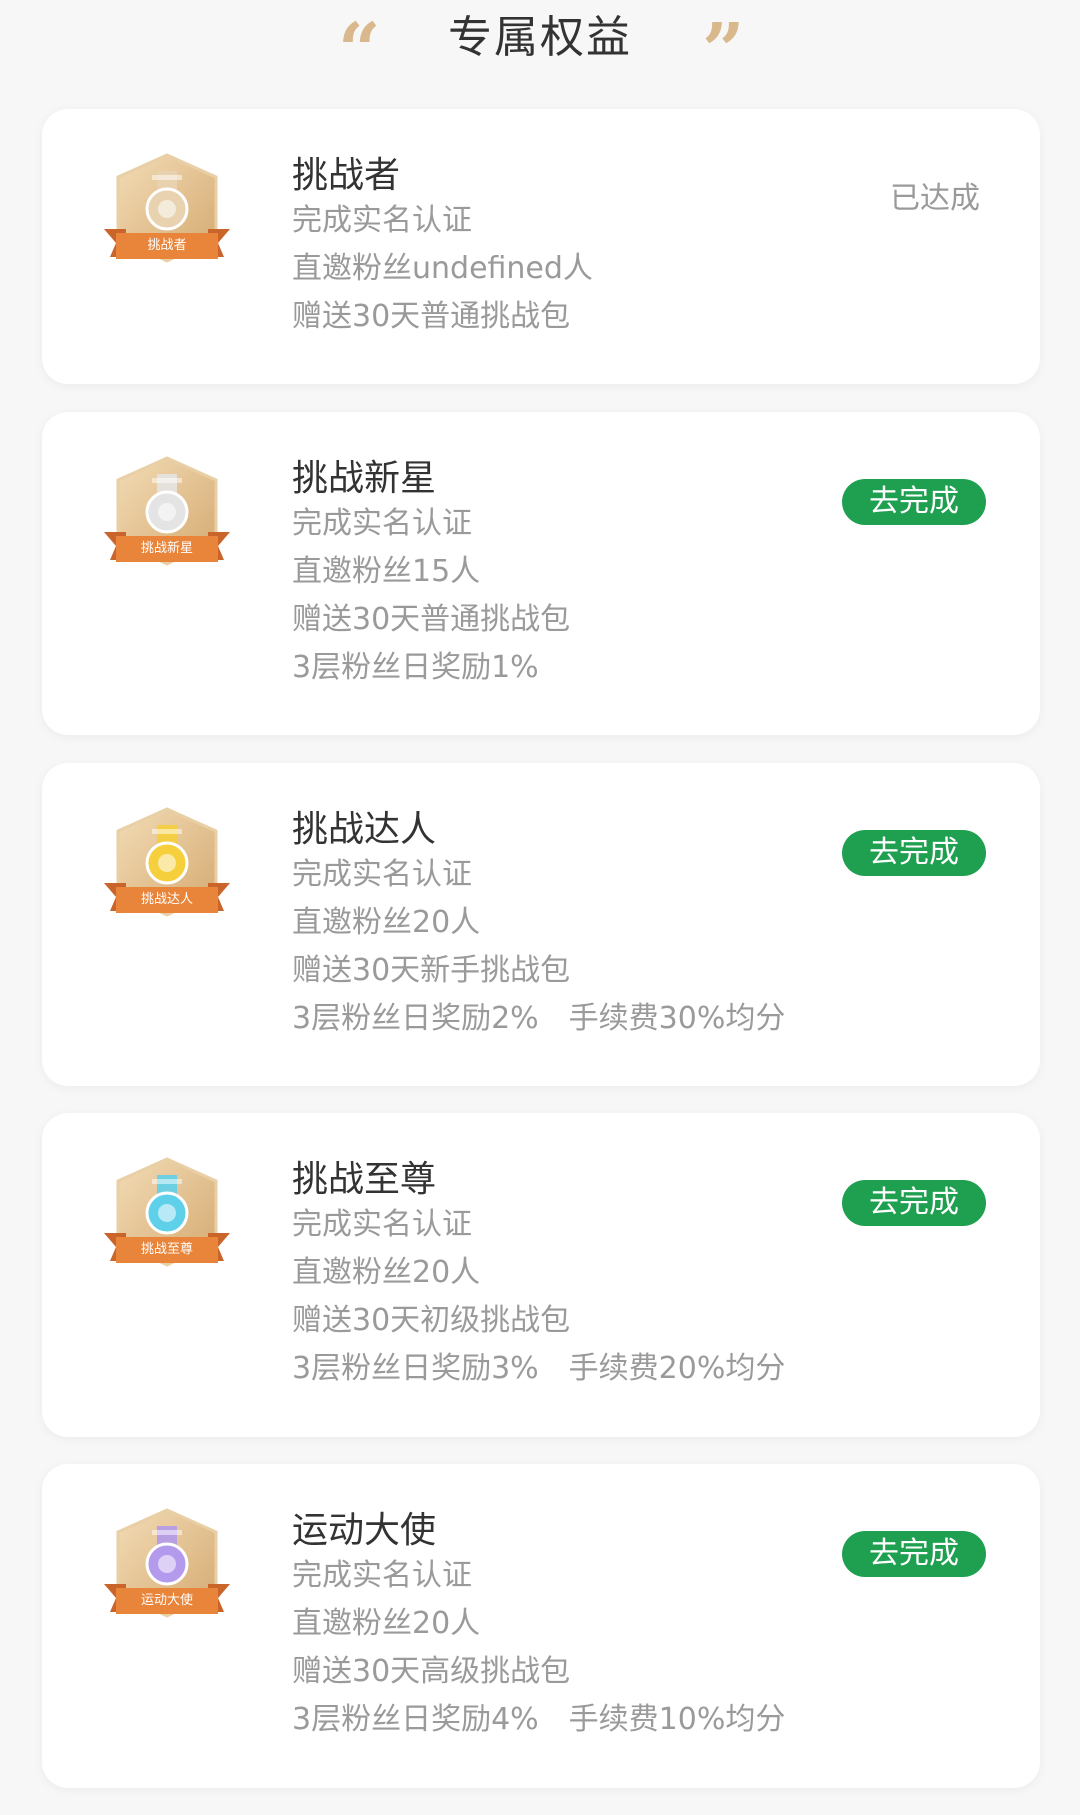  I want to click on benefit-item: 赠送30天高级挑战包, so click(431, 1671).